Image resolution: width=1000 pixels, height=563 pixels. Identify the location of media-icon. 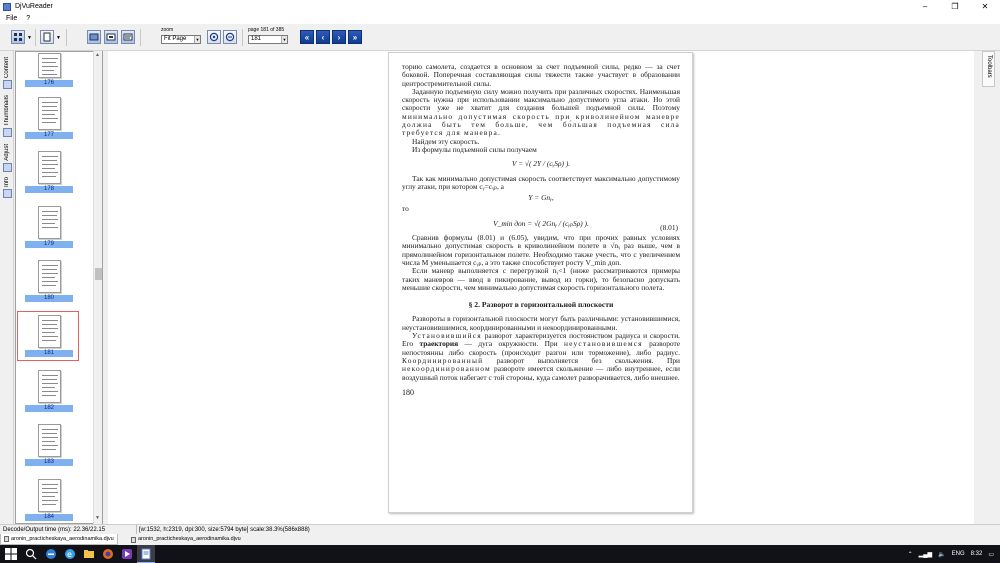
(127, 554).